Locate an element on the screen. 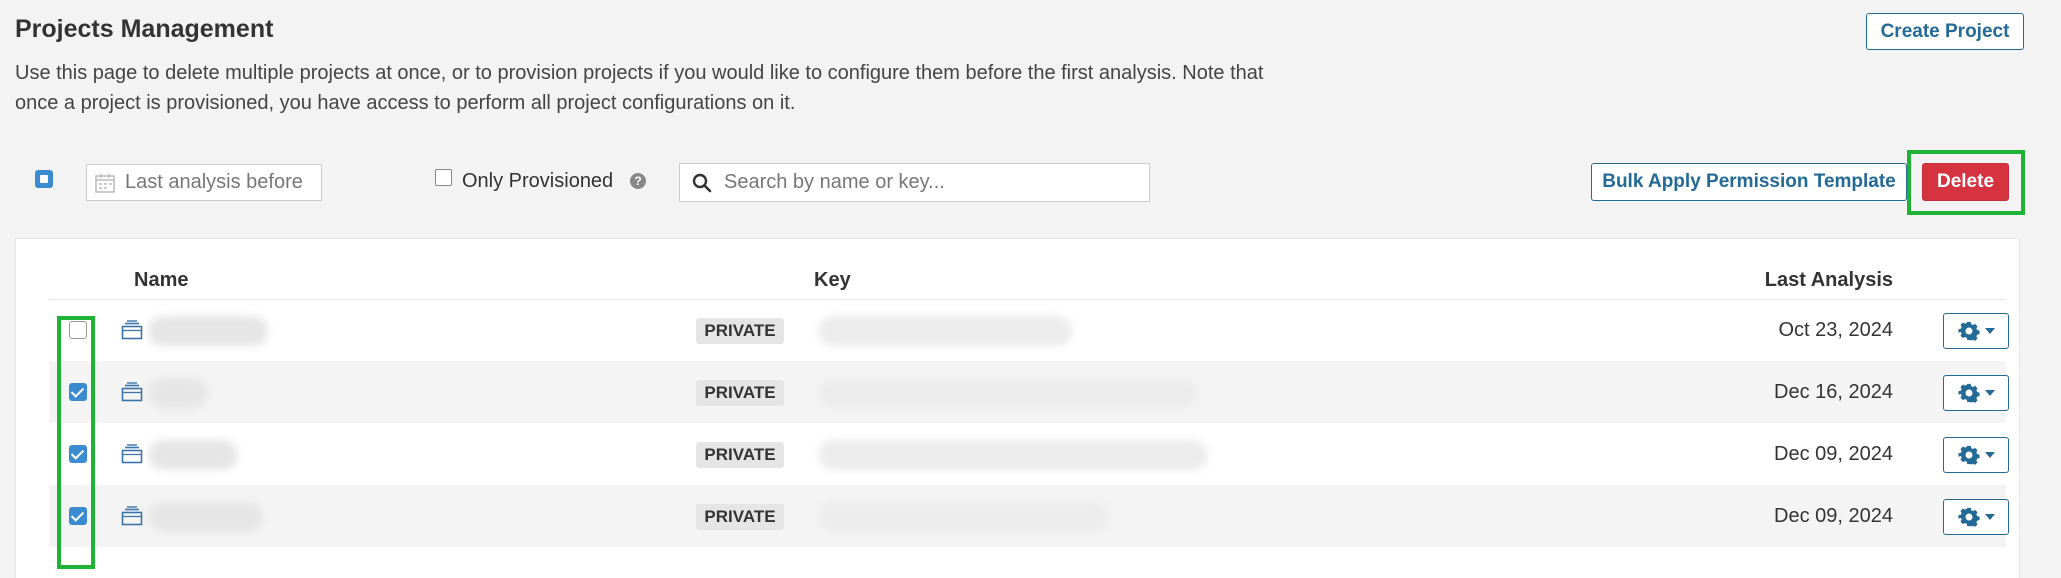 This screenshot has height=578, width=2061. search-box is located at coordinates (914, 182).